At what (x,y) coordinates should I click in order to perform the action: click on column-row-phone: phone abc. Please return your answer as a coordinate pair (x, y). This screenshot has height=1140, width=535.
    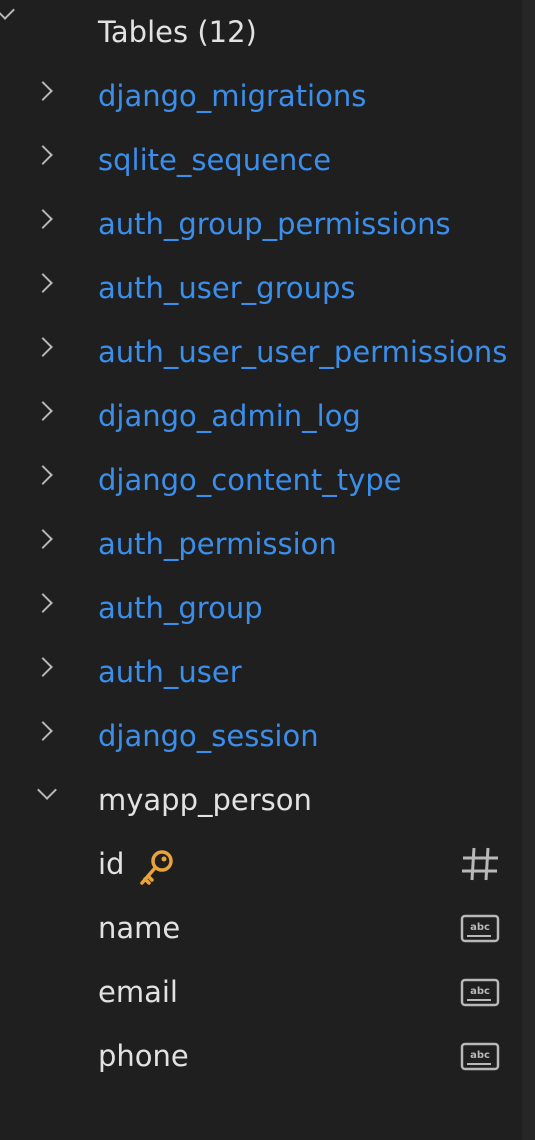
    Looking at the image, I should click on (261, 1056).